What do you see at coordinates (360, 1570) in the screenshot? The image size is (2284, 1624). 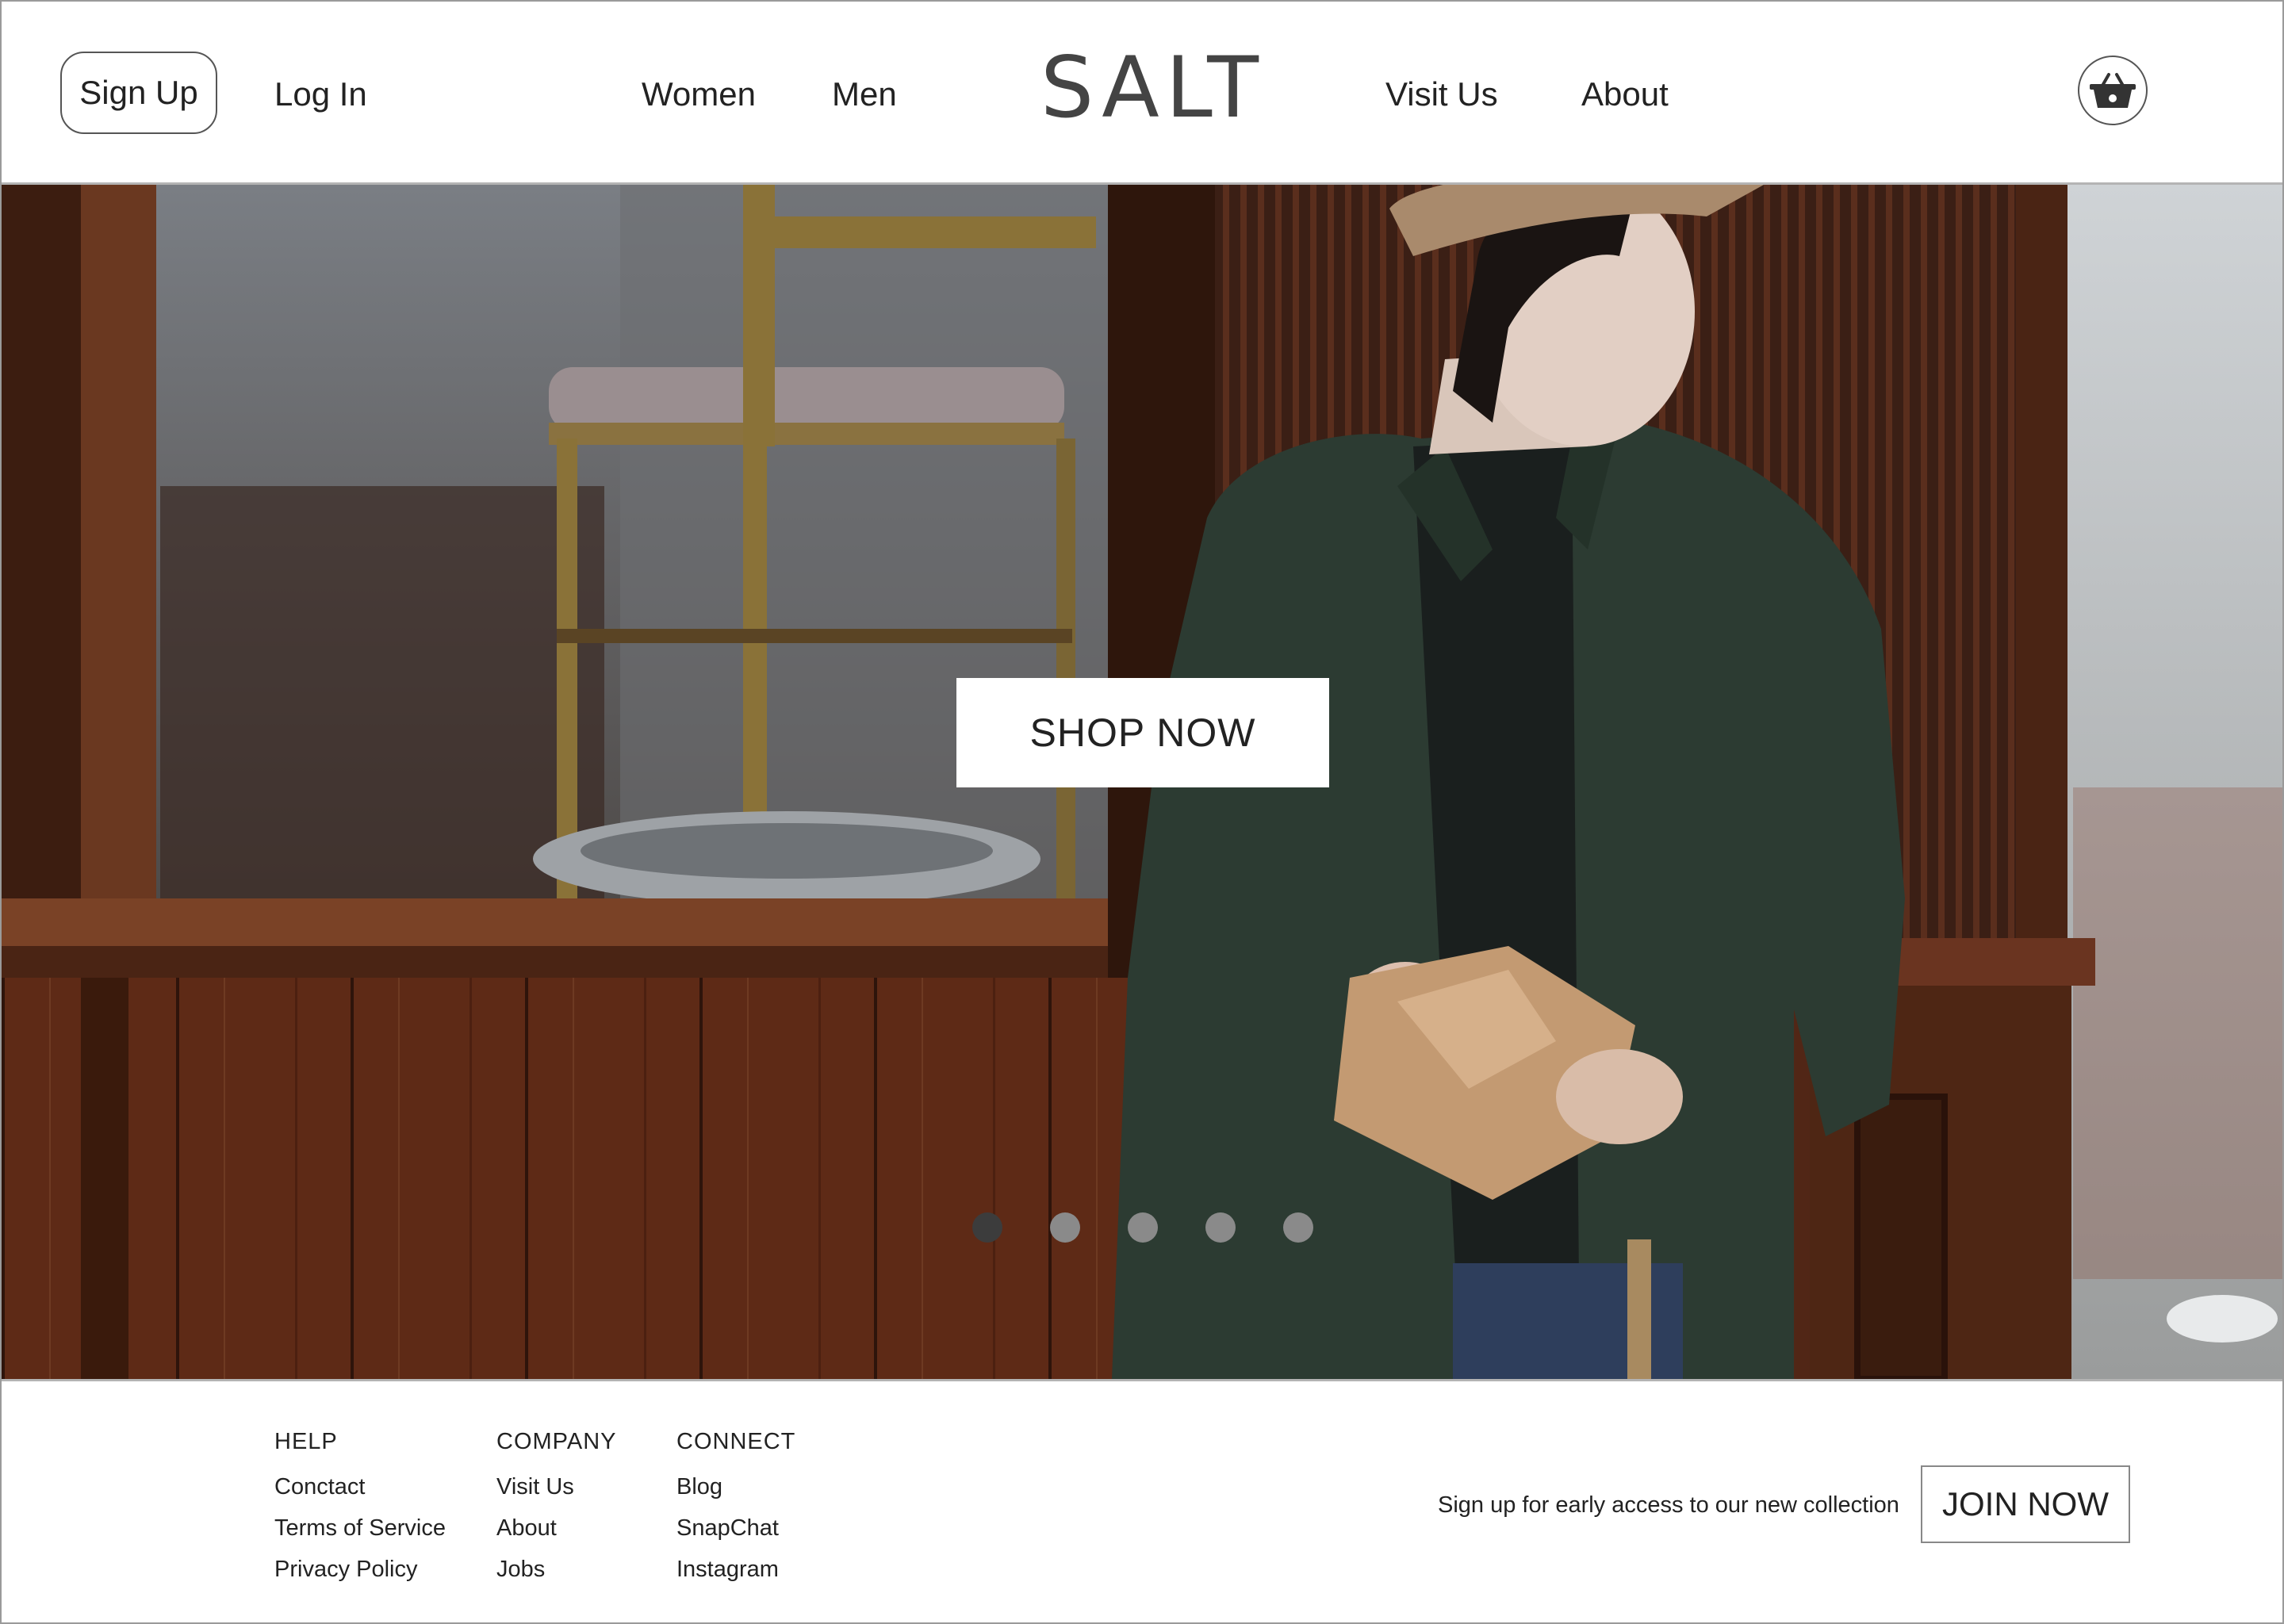 I see `footer-link-privacy: Privacy Policy` at bounding box center [360, 1570].